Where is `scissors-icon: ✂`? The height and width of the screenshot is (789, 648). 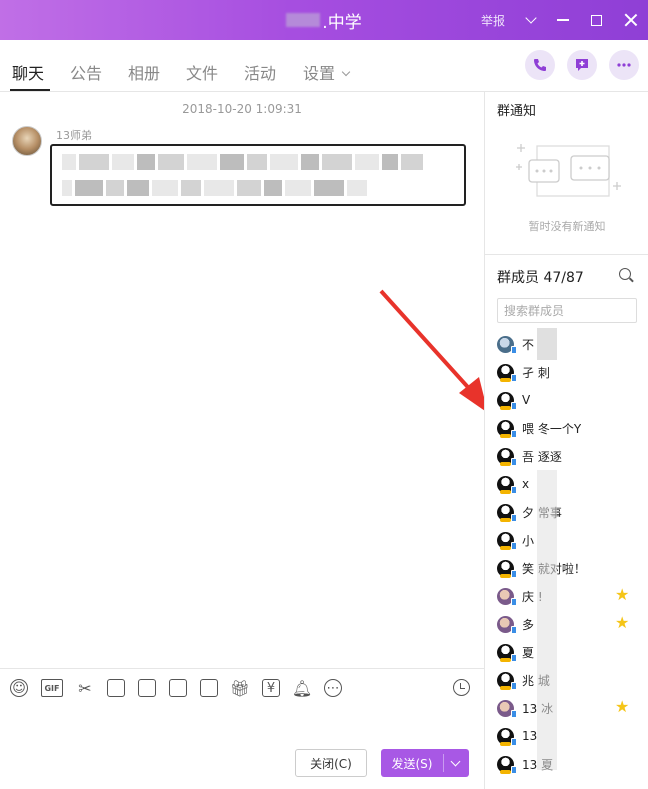
scissors-icon: ✂ is located at coordinates (85, 688).